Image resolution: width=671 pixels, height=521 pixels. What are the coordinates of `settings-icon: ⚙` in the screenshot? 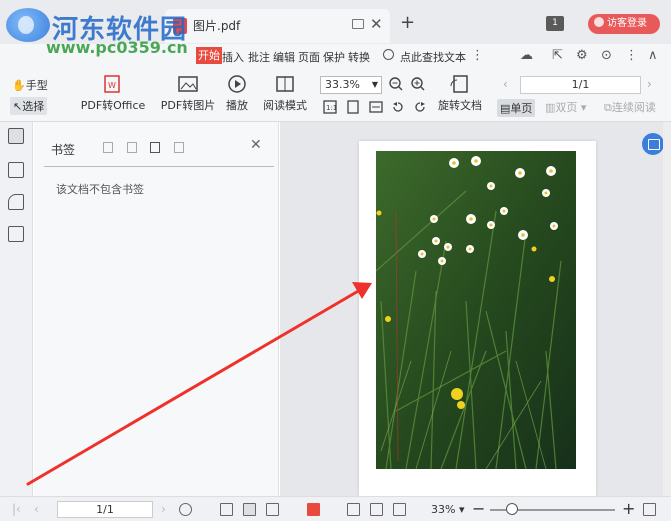 It's located at (582, 55).